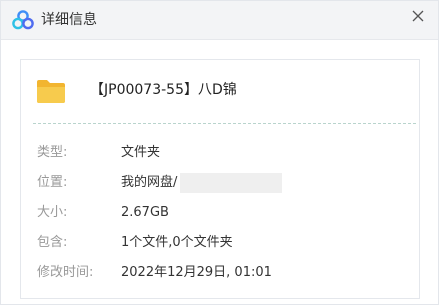  What do you see at coordinates (231, 183) in the screenshot?
I see `redacted-path-block` at bounding box center [231, 183].